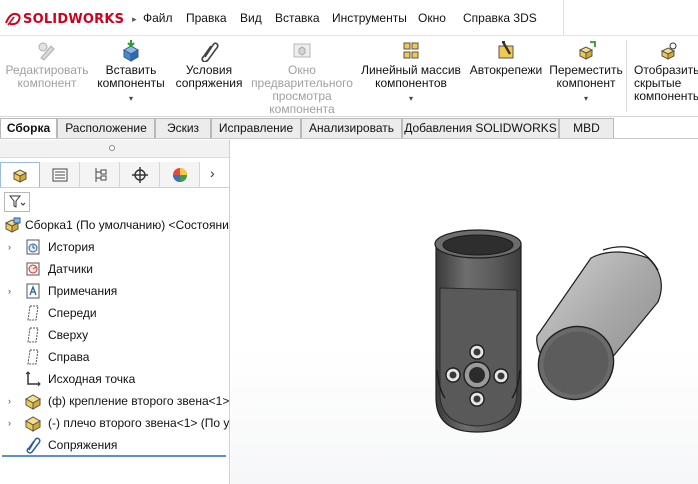 This screenshot has width=698, height=484. What do you see at coordinates (68, 335) in the screenshot?
I see `tree-label: Сверху` at bounding box center [68, 335].